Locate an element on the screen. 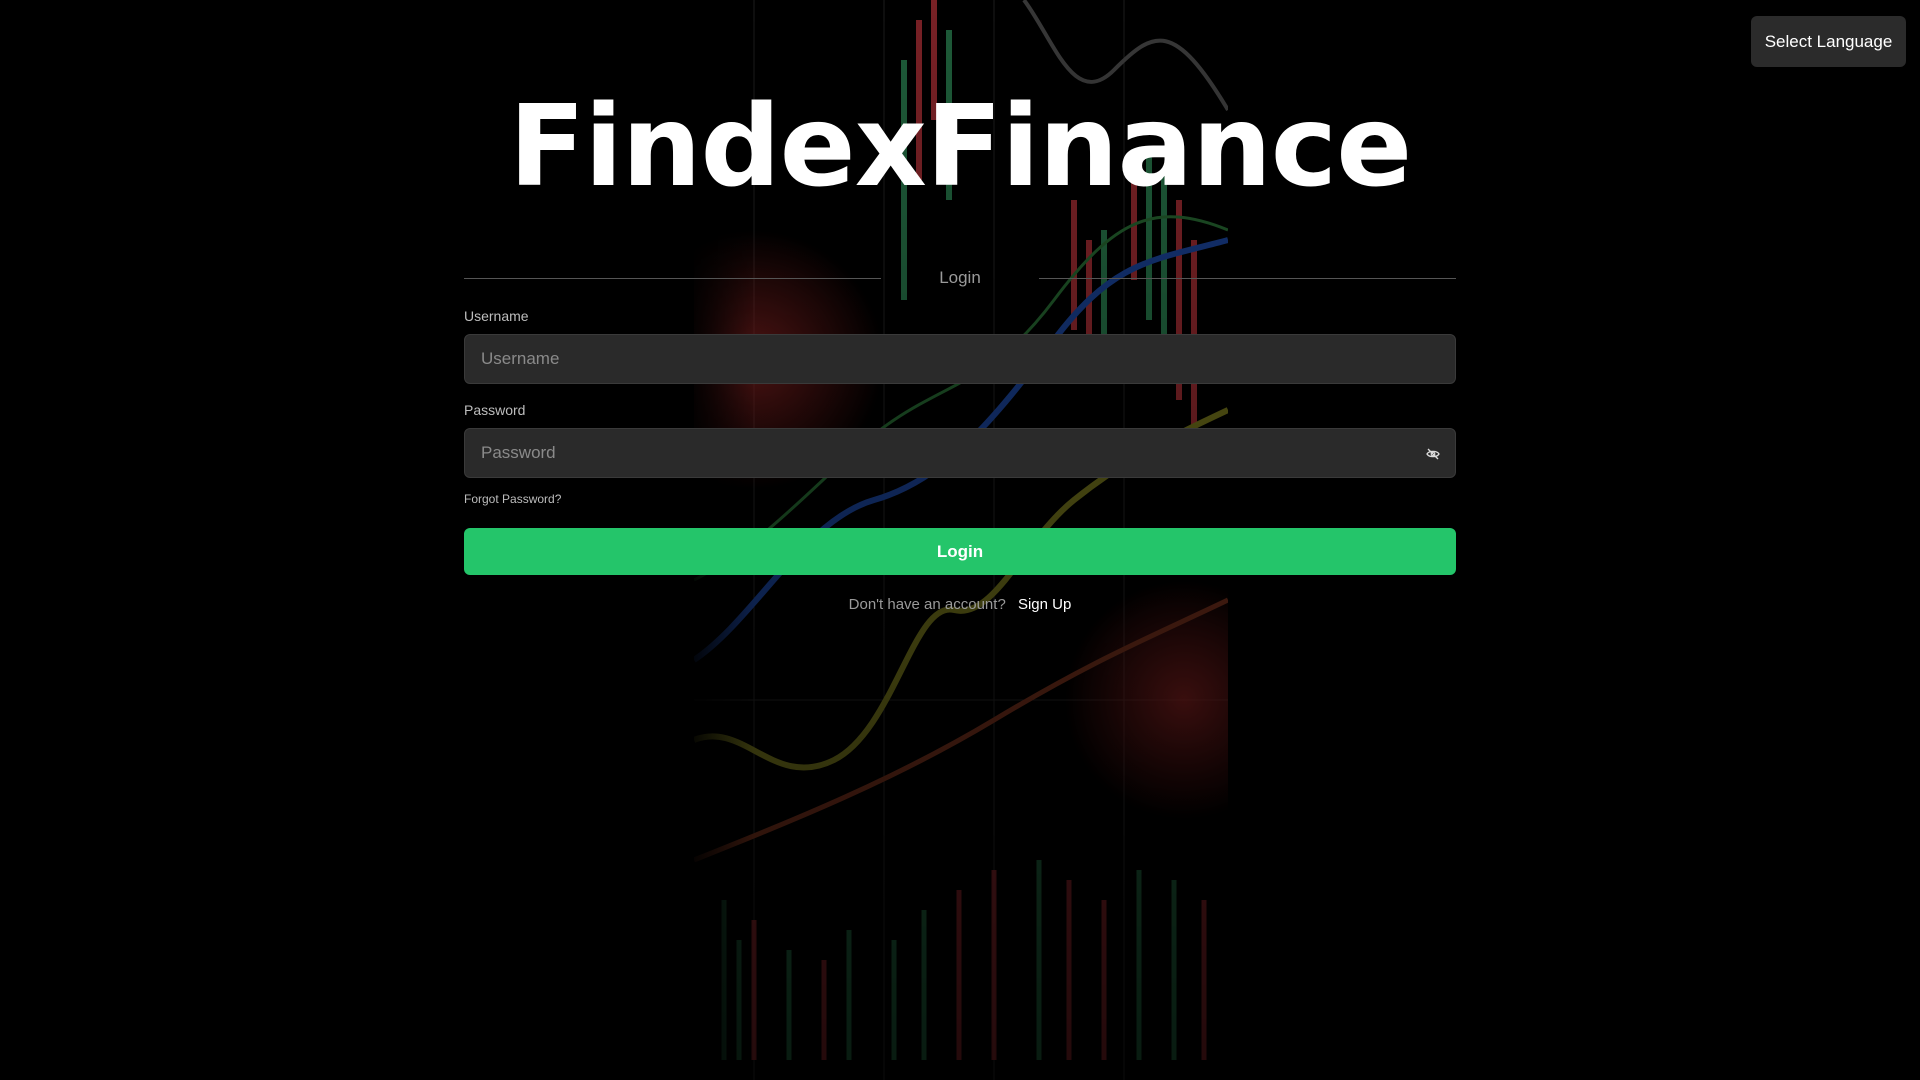 The width and height of the screenshot is (1920, 1080). signup-link: Sign Up is located at coordinates (1044, 604).